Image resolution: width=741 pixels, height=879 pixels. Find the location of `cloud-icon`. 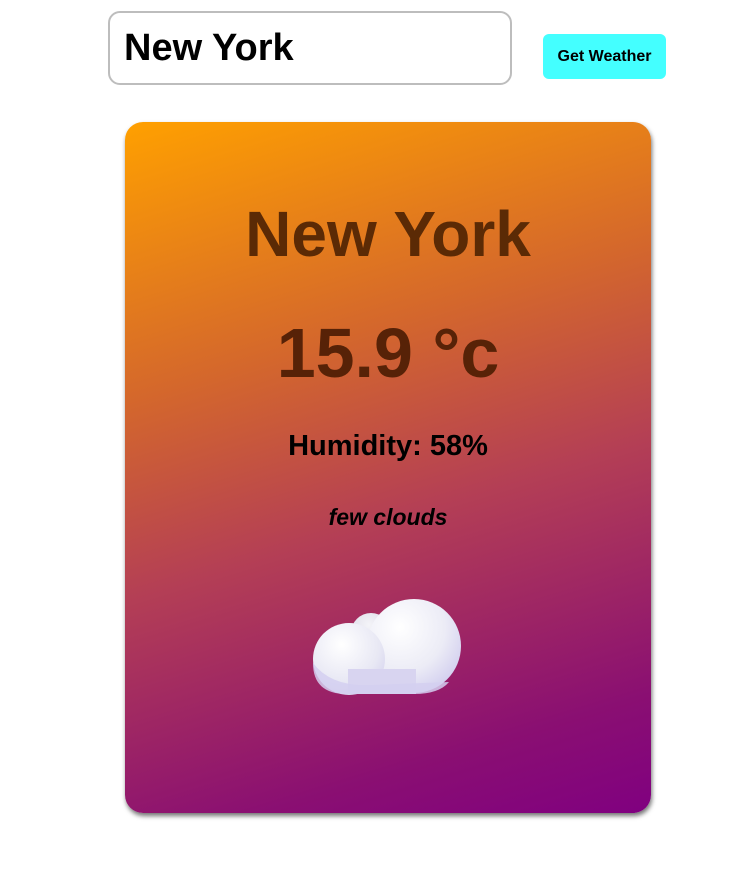

cloud-icon is located at coordinates (387, 647).